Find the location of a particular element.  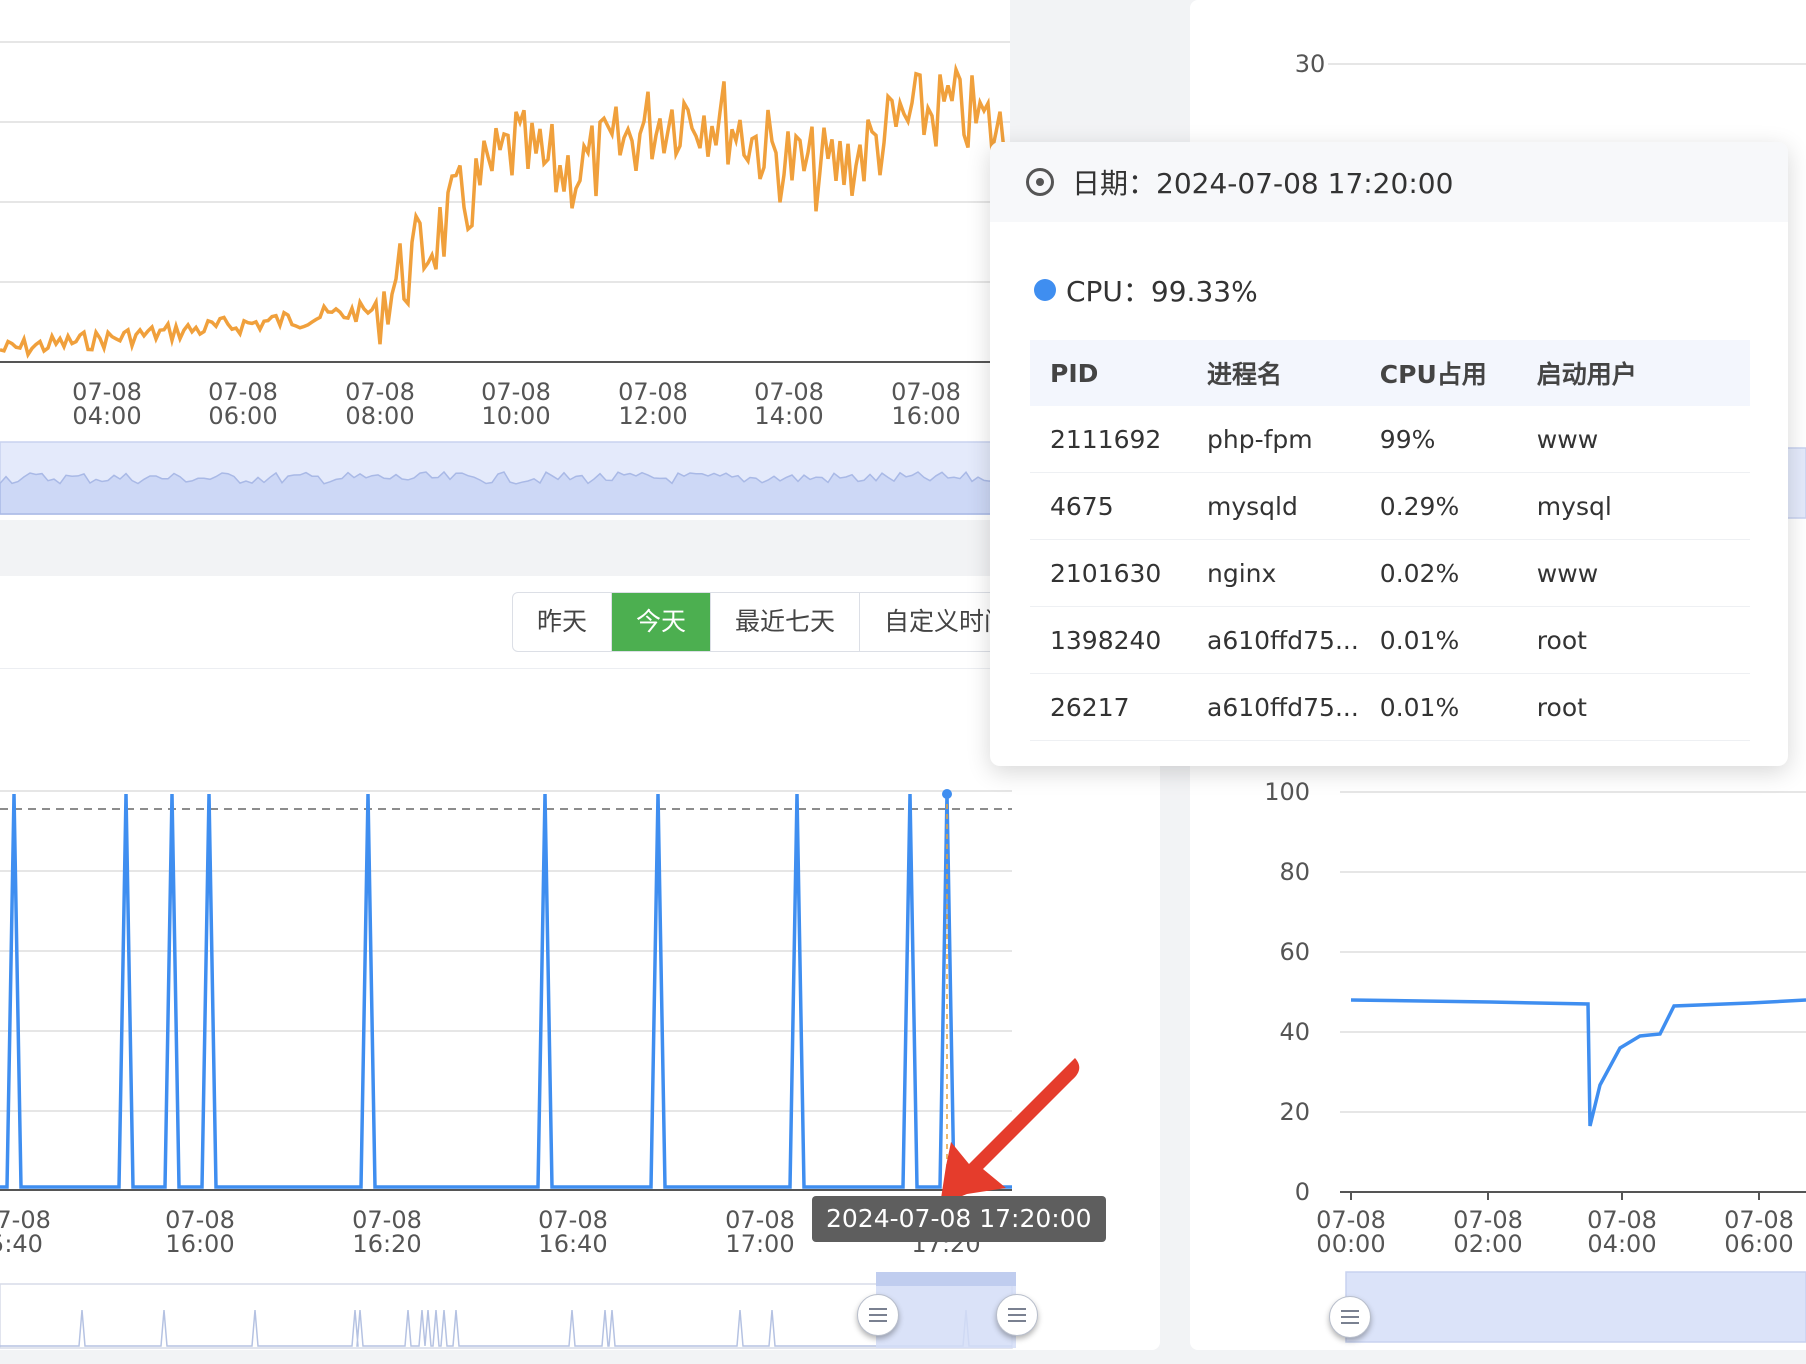

y-tick: 80 is located at coordinates (1294, 872).